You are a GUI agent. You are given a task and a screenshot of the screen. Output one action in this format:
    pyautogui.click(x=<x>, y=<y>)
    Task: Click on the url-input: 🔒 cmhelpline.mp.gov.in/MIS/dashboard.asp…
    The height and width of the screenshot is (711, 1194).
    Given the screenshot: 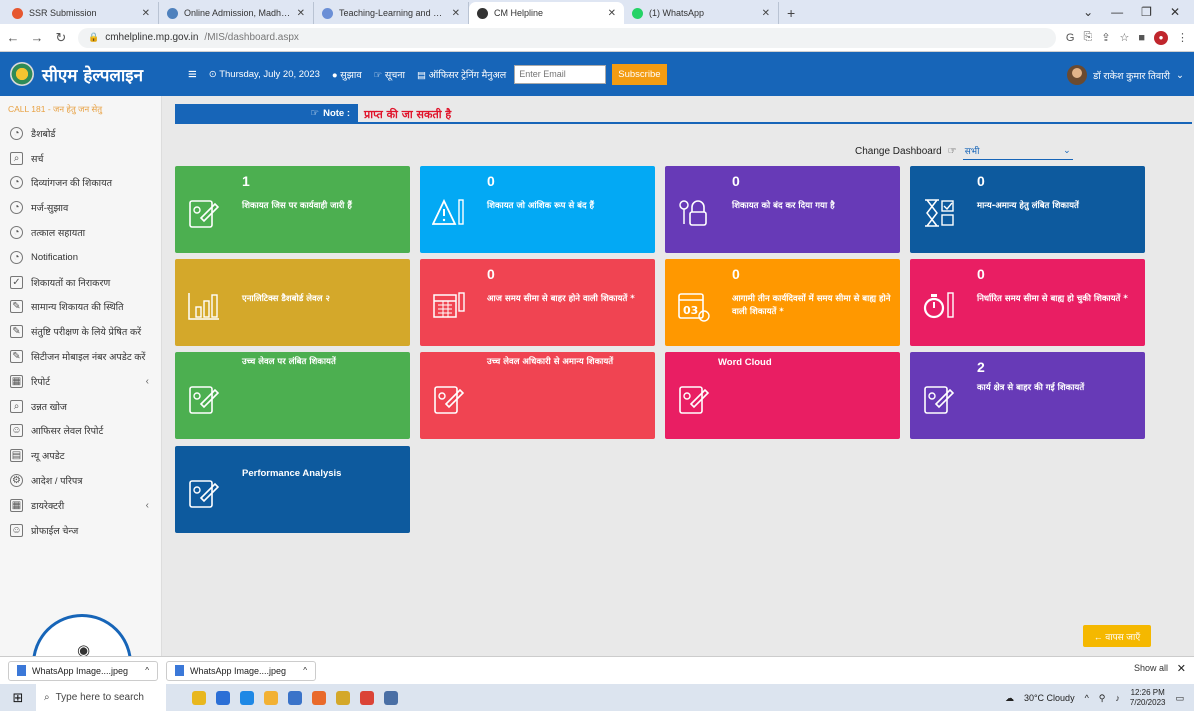 What is the action you would take?
    pyautogui.click(x=567, y=37)
    